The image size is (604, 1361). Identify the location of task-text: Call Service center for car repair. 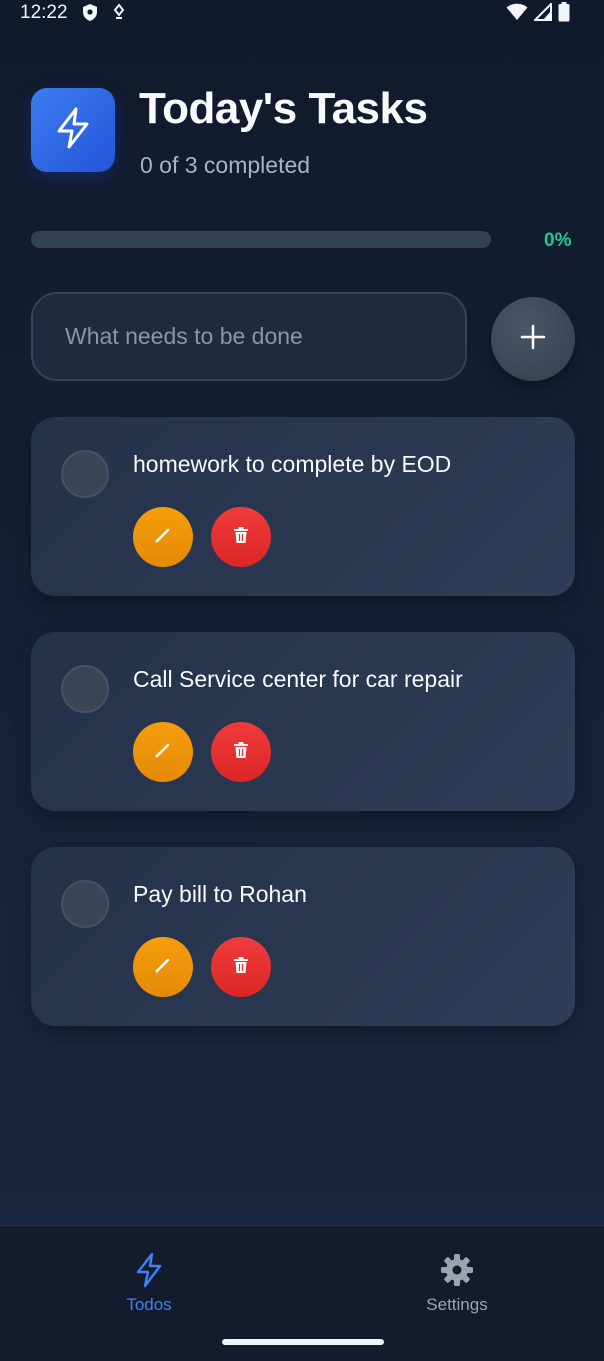
(298, 679).